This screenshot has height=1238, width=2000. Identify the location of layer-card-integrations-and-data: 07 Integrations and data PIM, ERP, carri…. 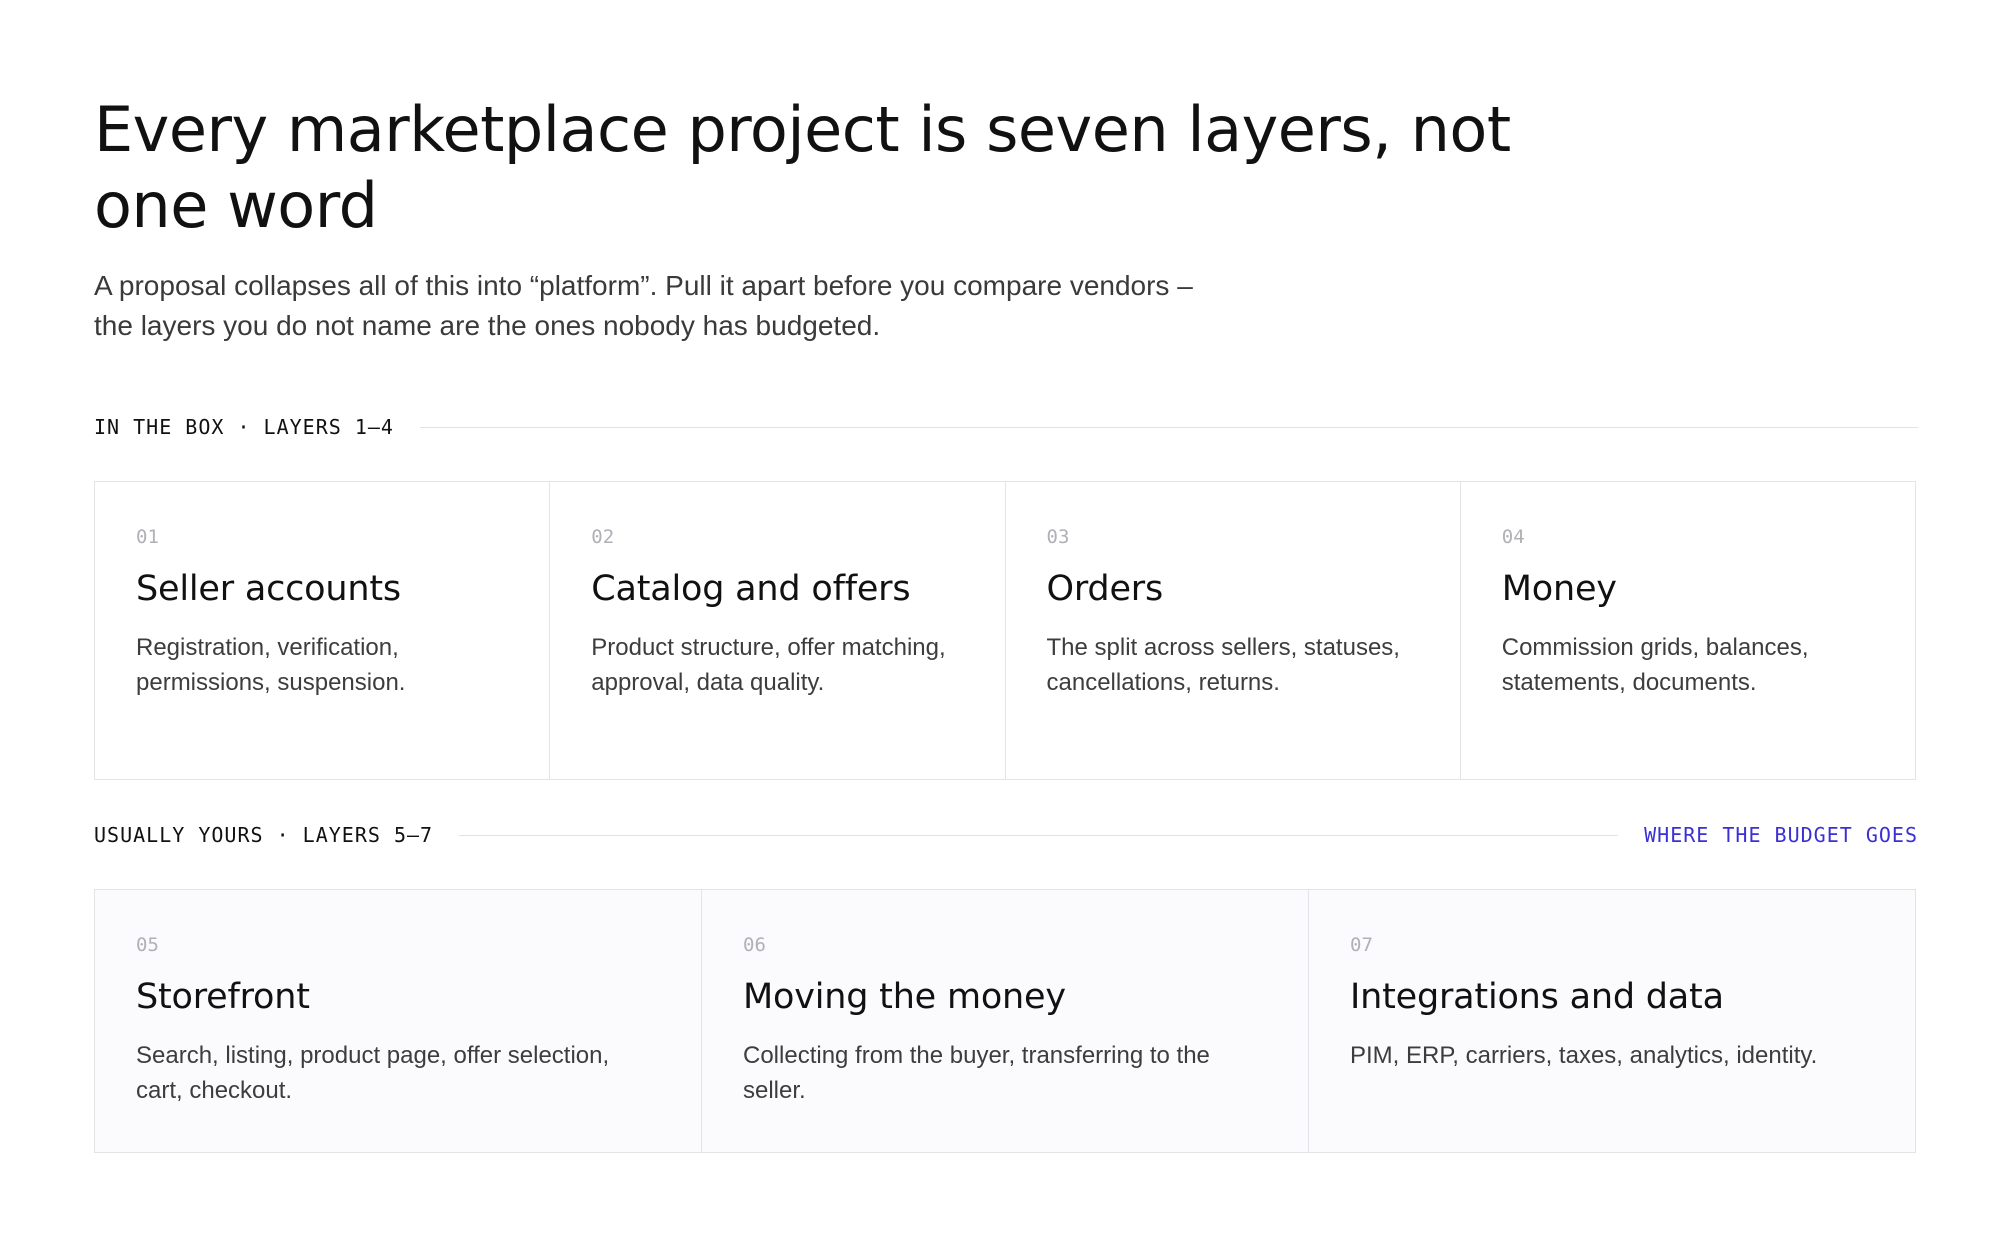
(1611, 1021).